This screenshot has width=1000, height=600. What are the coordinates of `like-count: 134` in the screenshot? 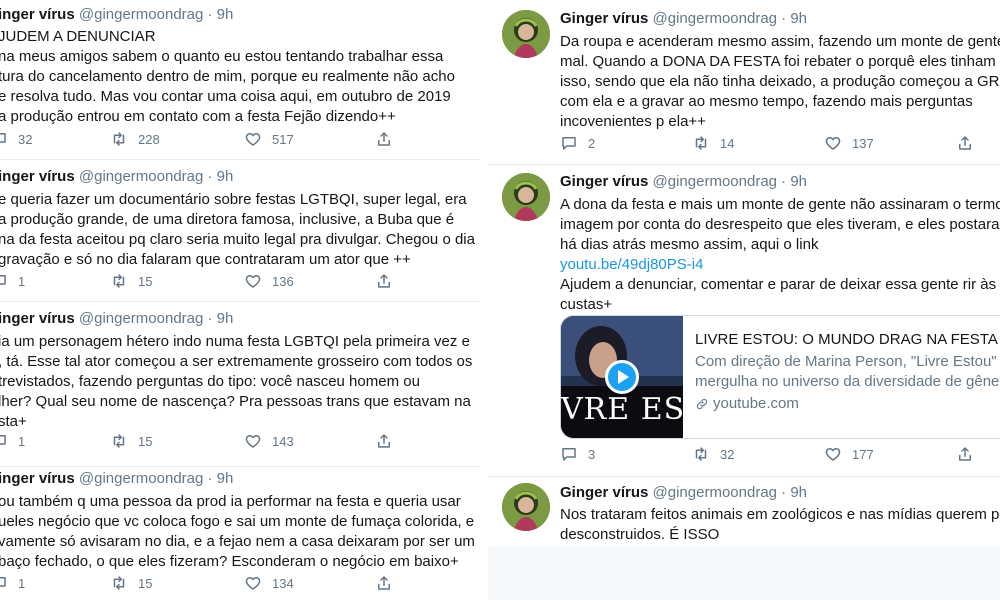 It's located at (283, 583).